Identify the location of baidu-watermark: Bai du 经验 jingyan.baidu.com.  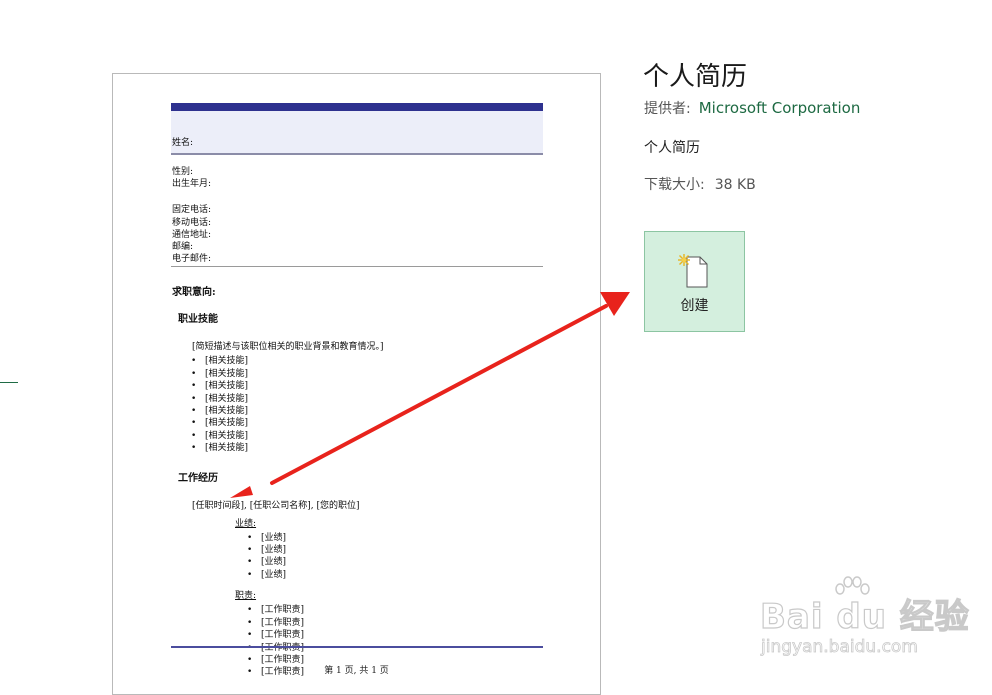
(864, 622).